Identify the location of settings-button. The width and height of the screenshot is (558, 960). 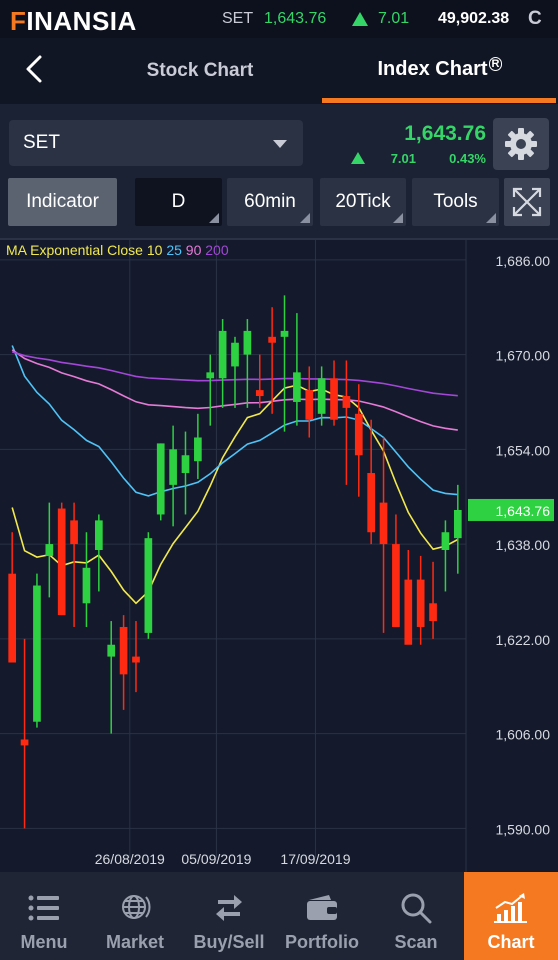
(521, 144).